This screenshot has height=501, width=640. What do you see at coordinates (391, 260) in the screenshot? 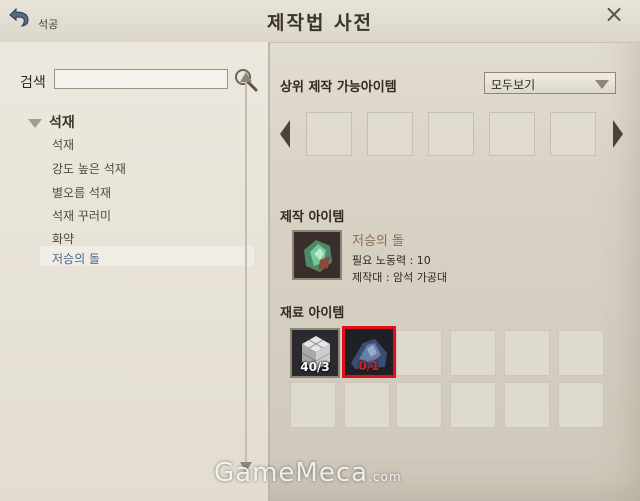
I see `product-labor: 필요 노동력 : 10` at bounding box center [391, 260].